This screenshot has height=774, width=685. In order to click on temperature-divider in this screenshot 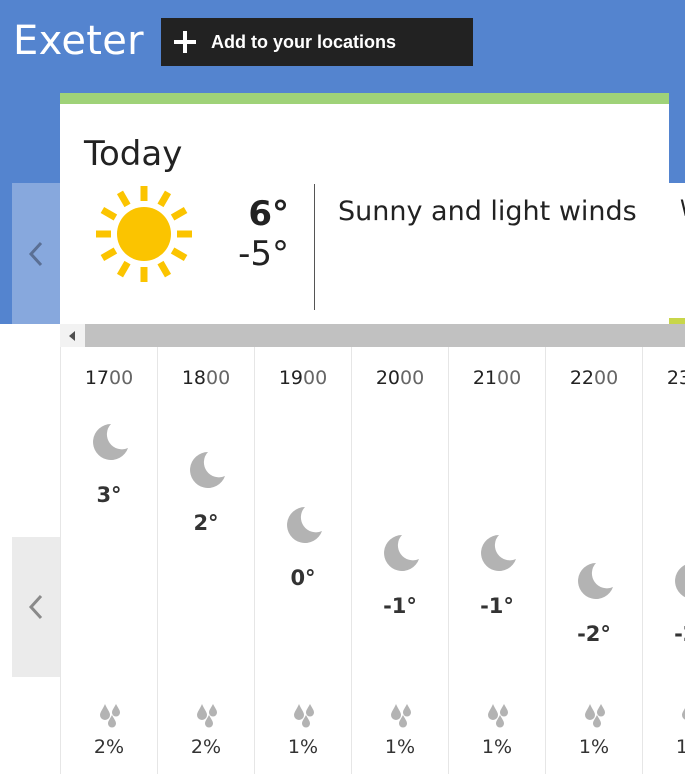, I will do `click(314, 247)`.